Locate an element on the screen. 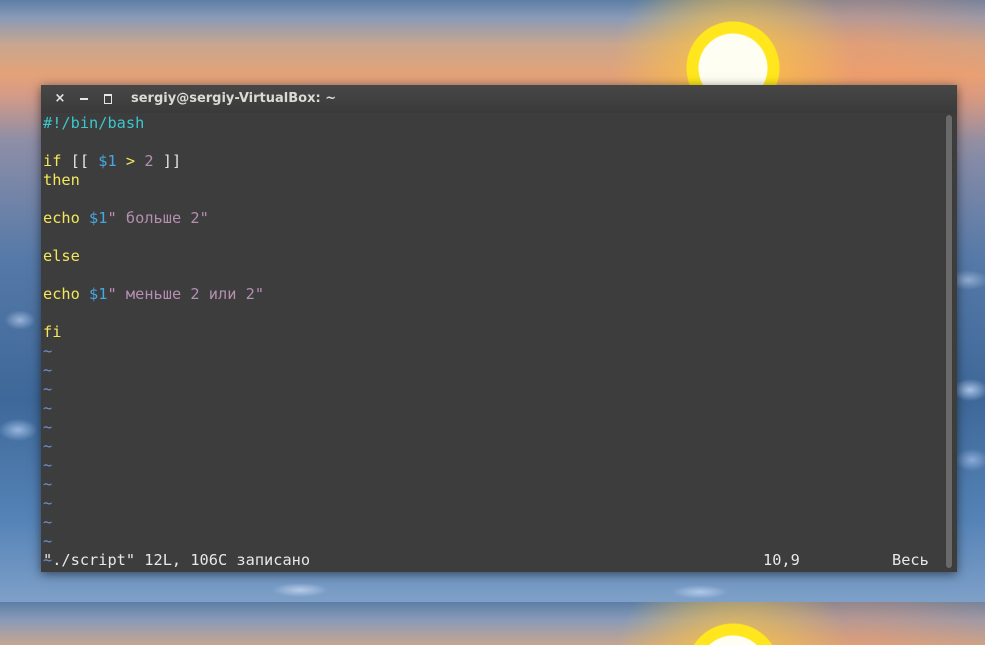 Image resolution: width=985 pixels, height=645 pixels. echo-string: " больше 2" is located at coordinates (158, 218).